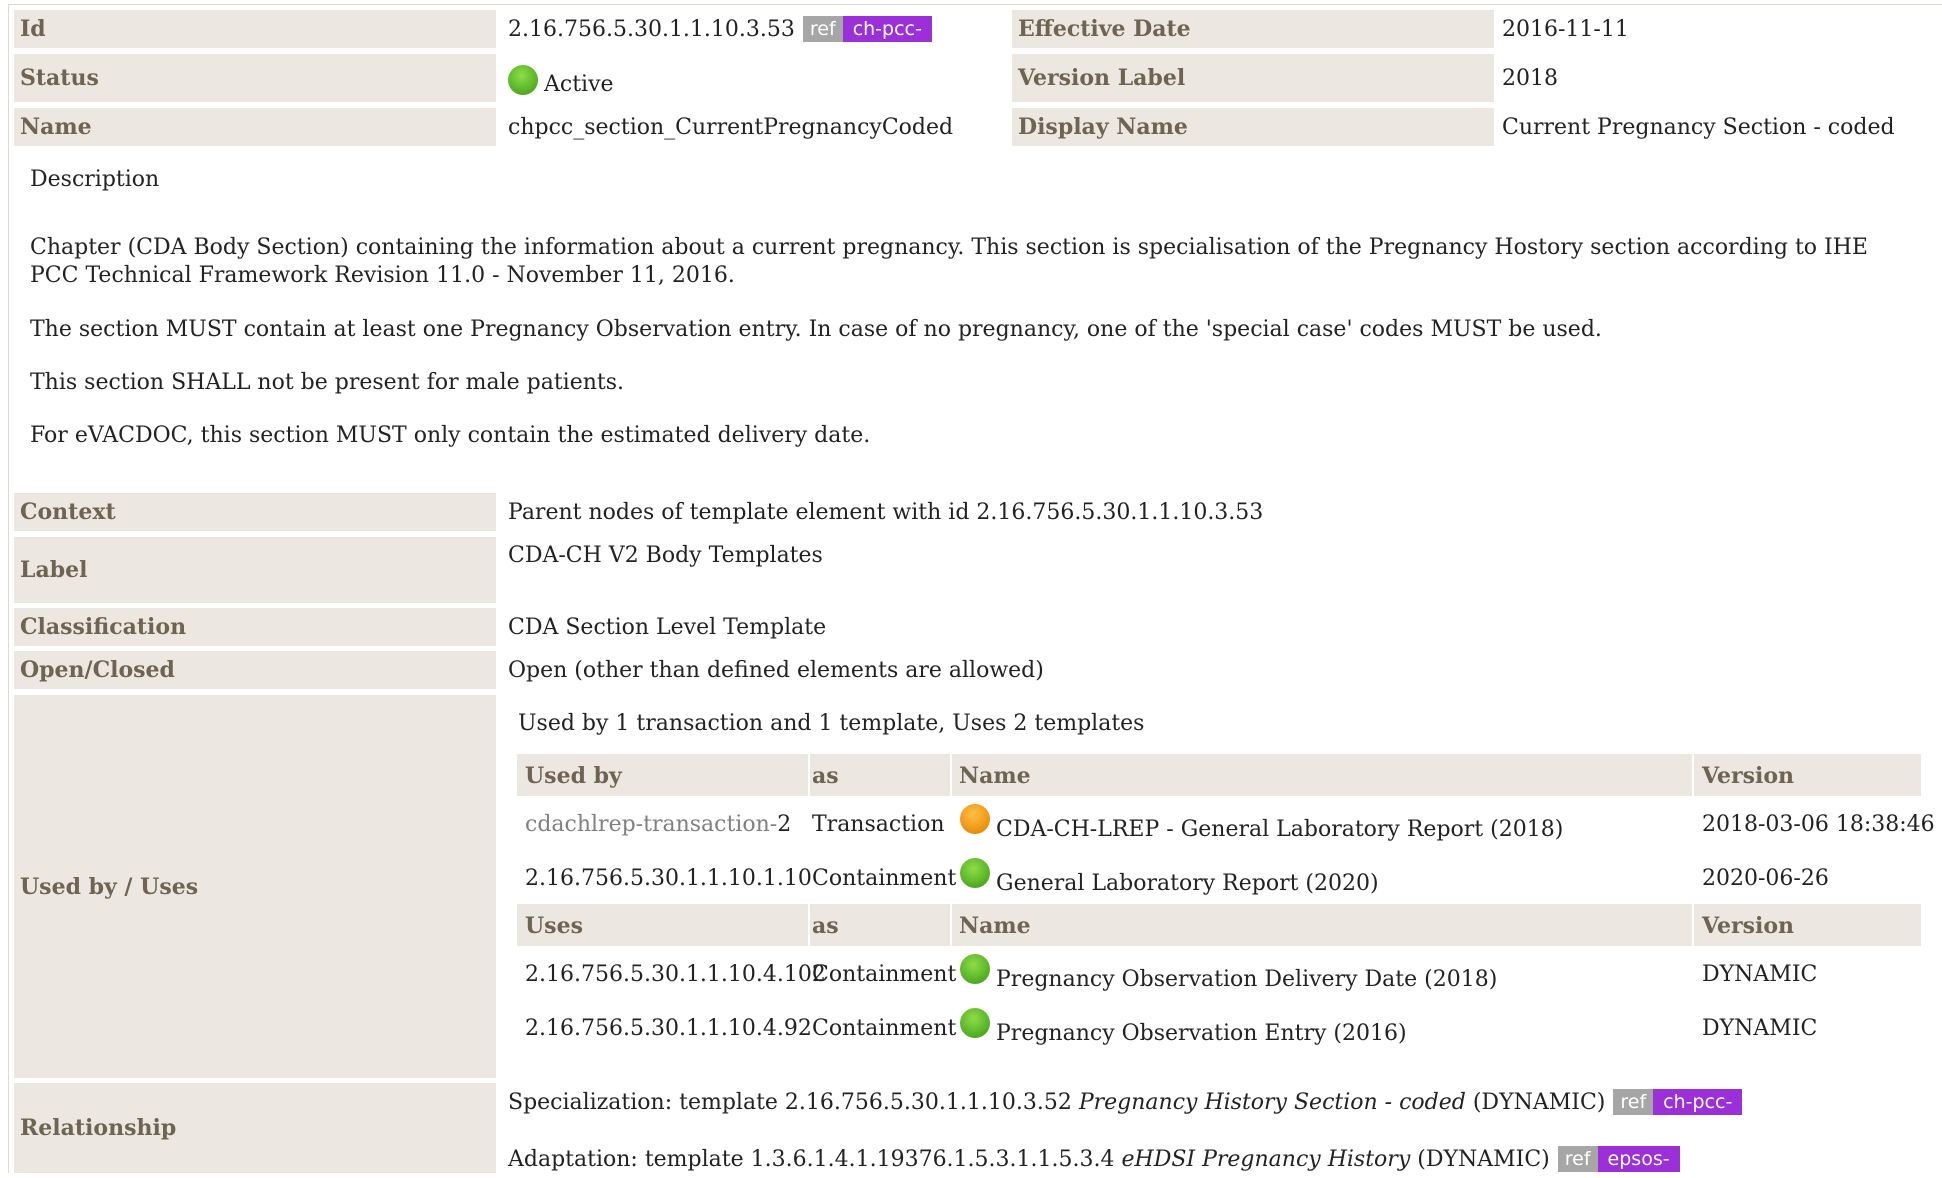 This screenshot has height=1178, width=1942. I want to click on id-value: 2.16.756.5.30.1.1.10.3.53, so click(651, 29).